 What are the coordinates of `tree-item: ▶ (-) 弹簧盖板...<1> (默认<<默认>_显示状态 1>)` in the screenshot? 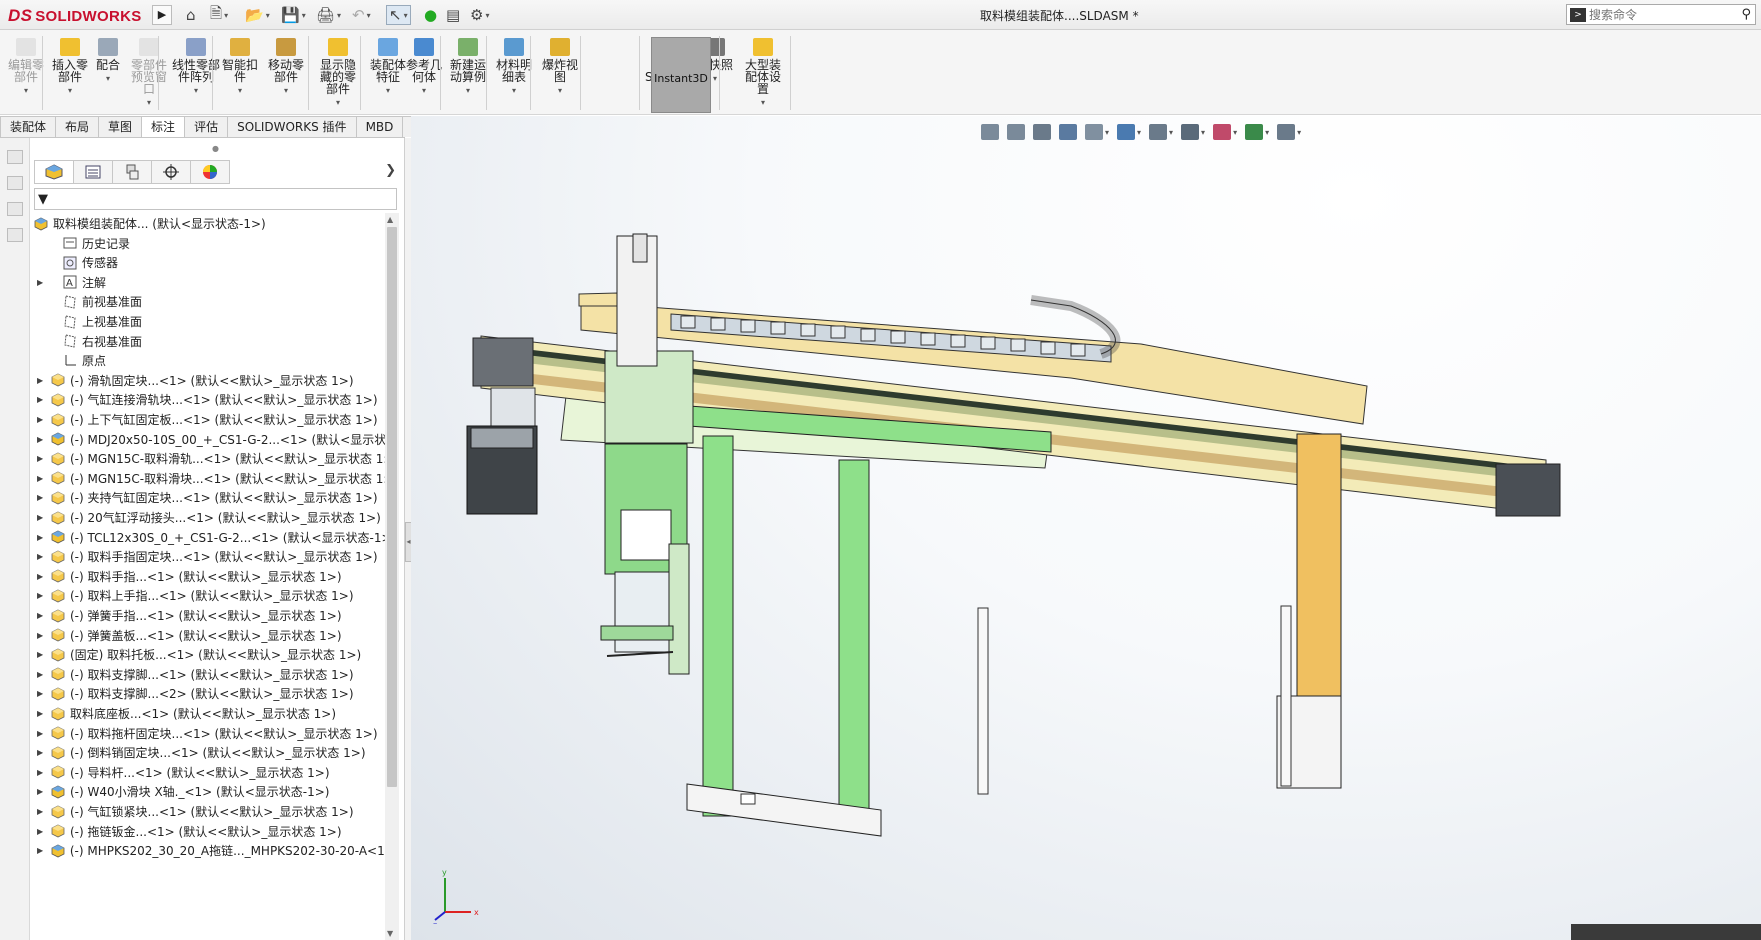 It's located at (207, 635).